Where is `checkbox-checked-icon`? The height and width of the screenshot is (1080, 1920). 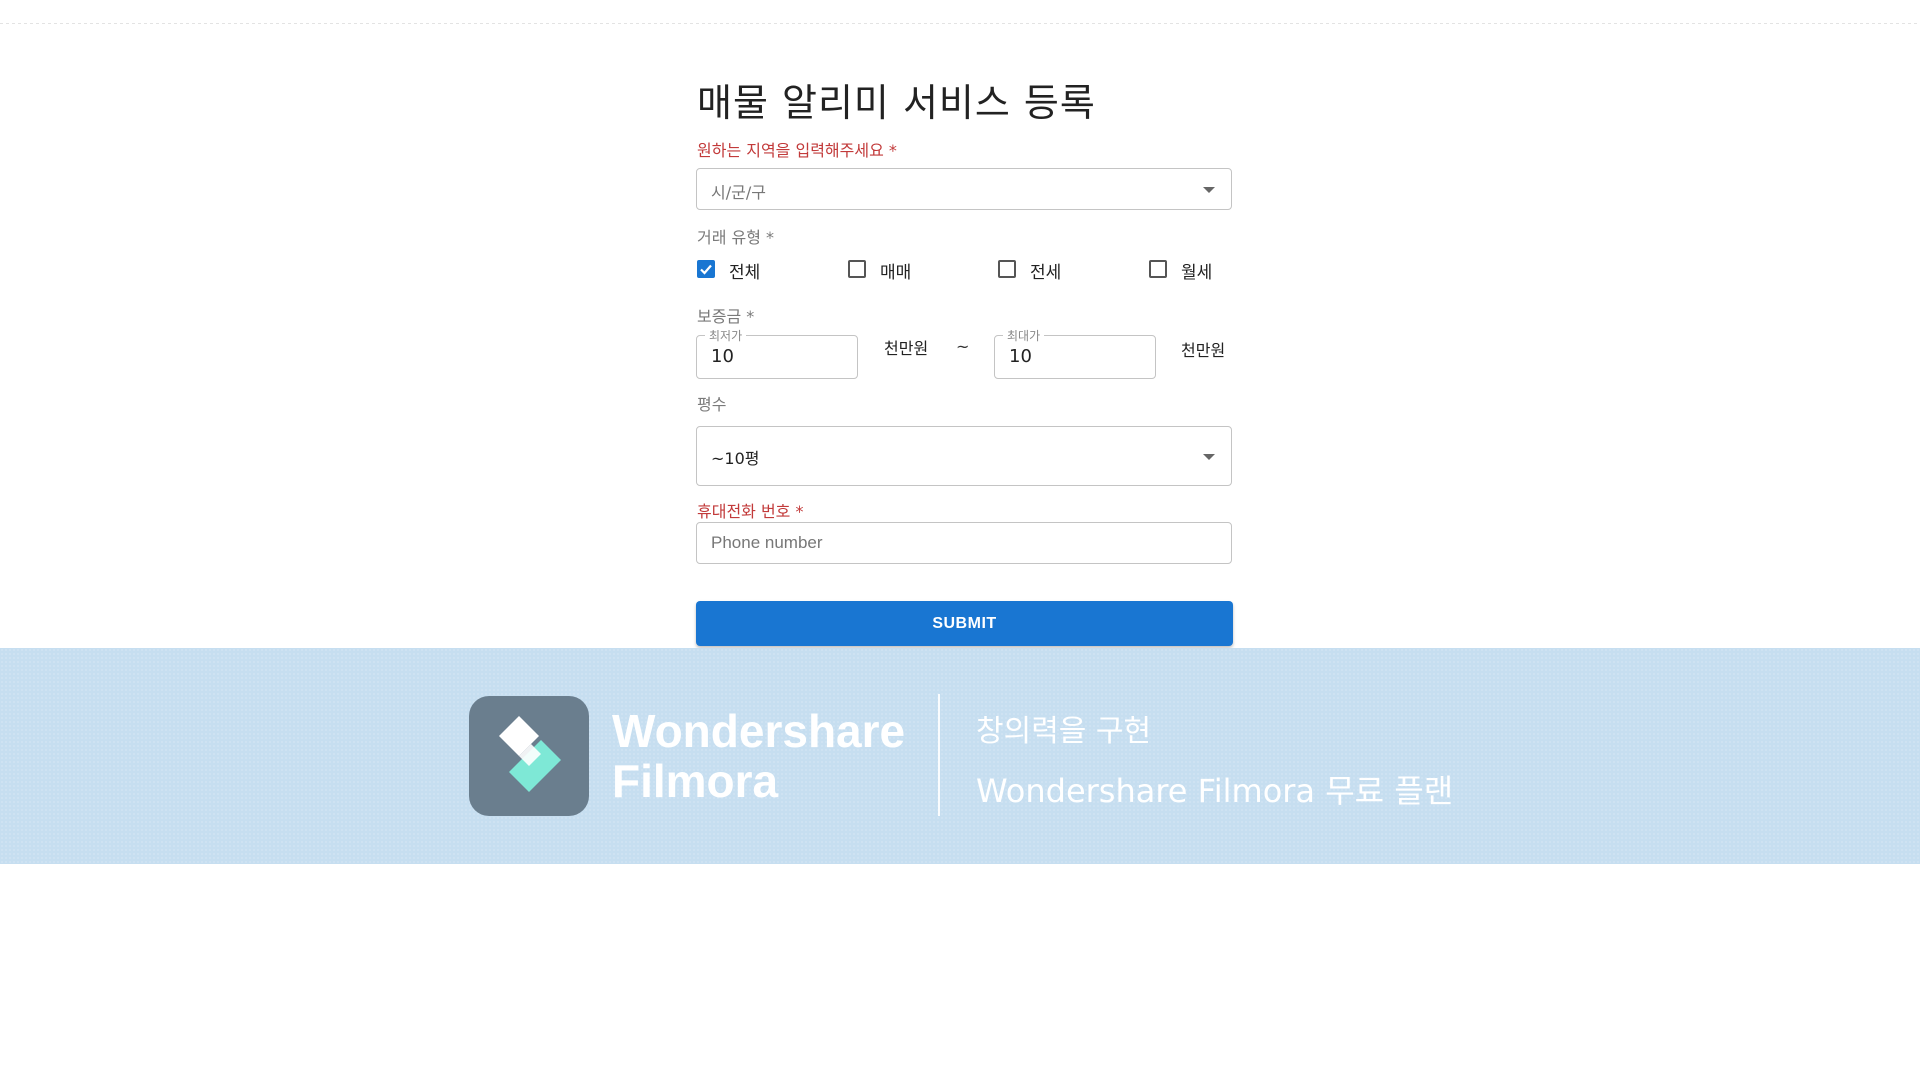 checkbox-checked-icon is located at coordinates (706, 269).